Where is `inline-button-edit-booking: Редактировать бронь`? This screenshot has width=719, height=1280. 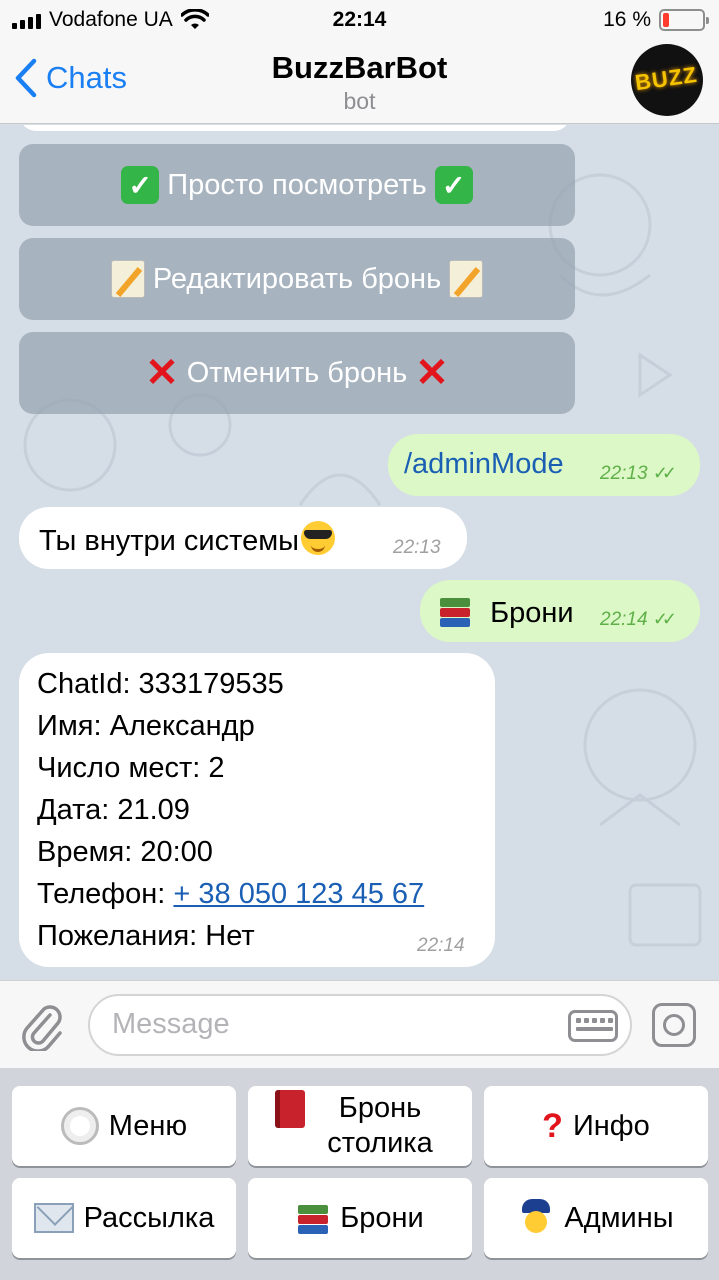
inline-button-edit-booking: Редактировать бронь is located at coordinates (297, 279).